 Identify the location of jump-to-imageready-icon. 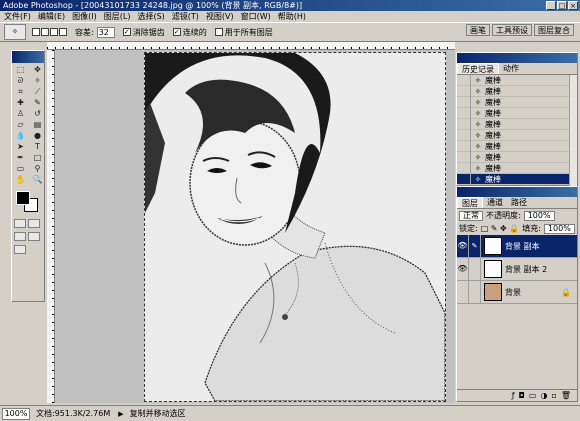
(20, 249).